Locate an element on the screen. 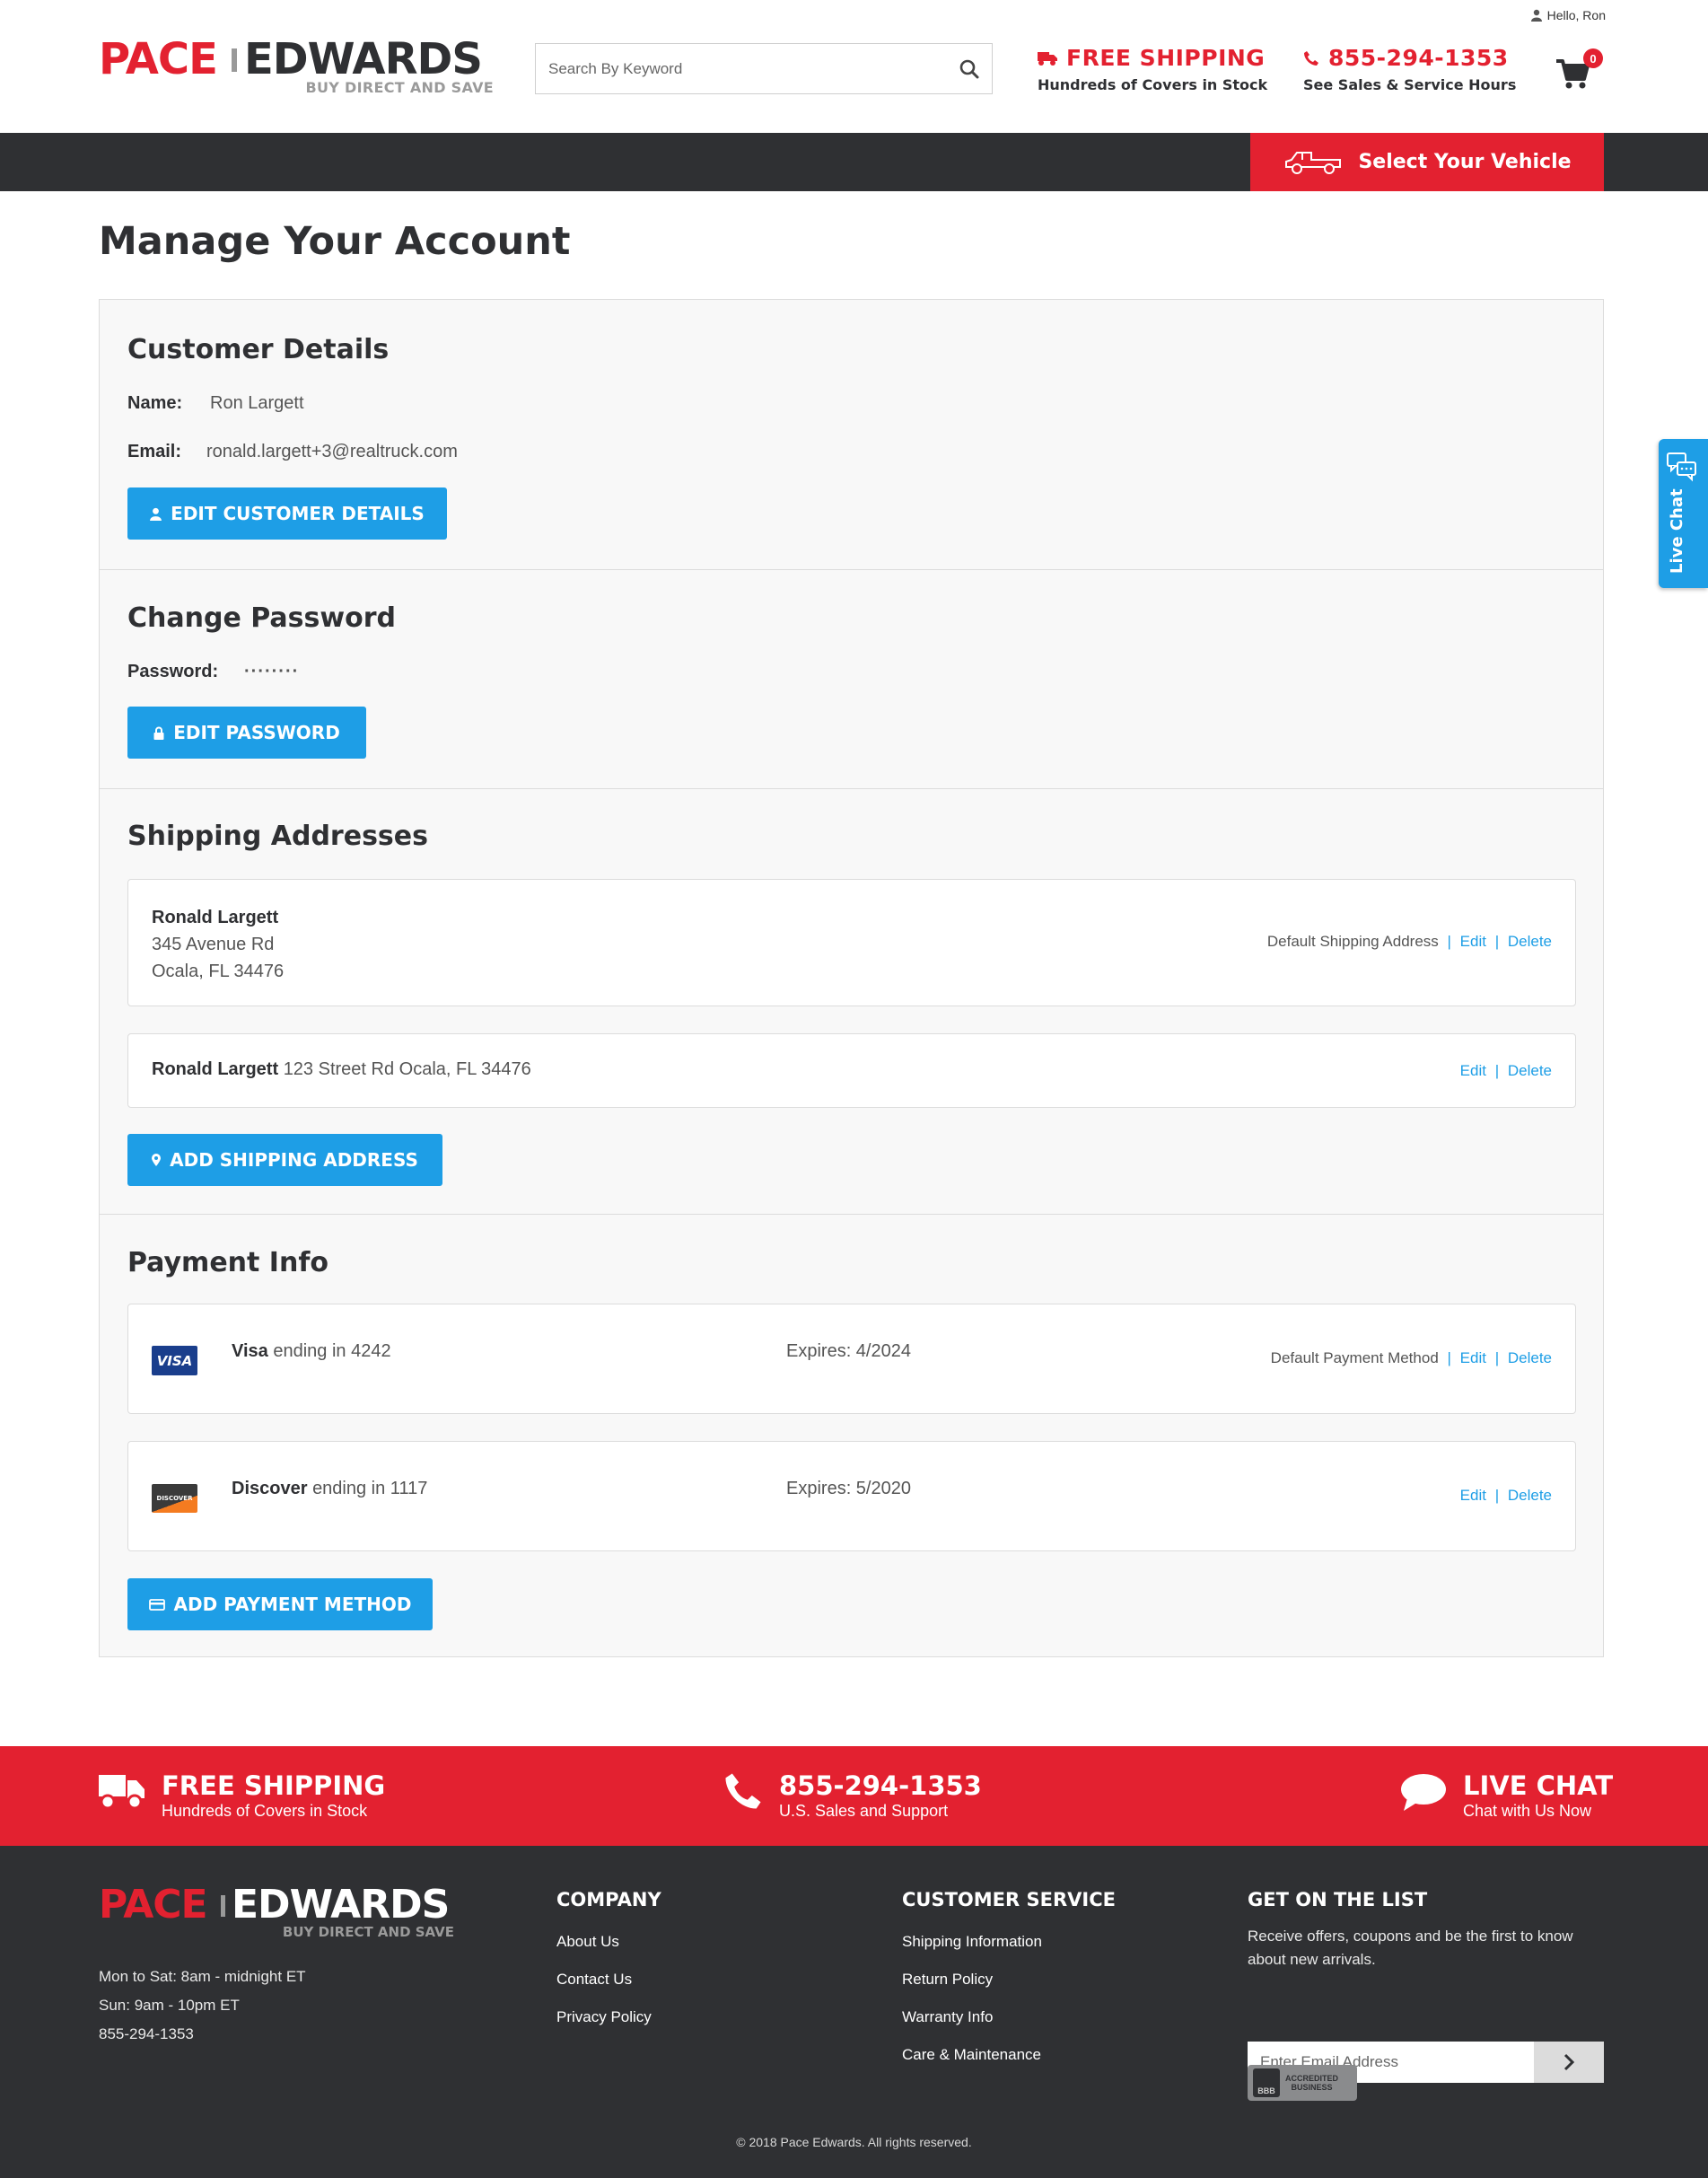 This screenshot has width=1708, height=2178. add-payment-method-button: ADD PAYMENT METHOD is located at coordinates (280, 1604).